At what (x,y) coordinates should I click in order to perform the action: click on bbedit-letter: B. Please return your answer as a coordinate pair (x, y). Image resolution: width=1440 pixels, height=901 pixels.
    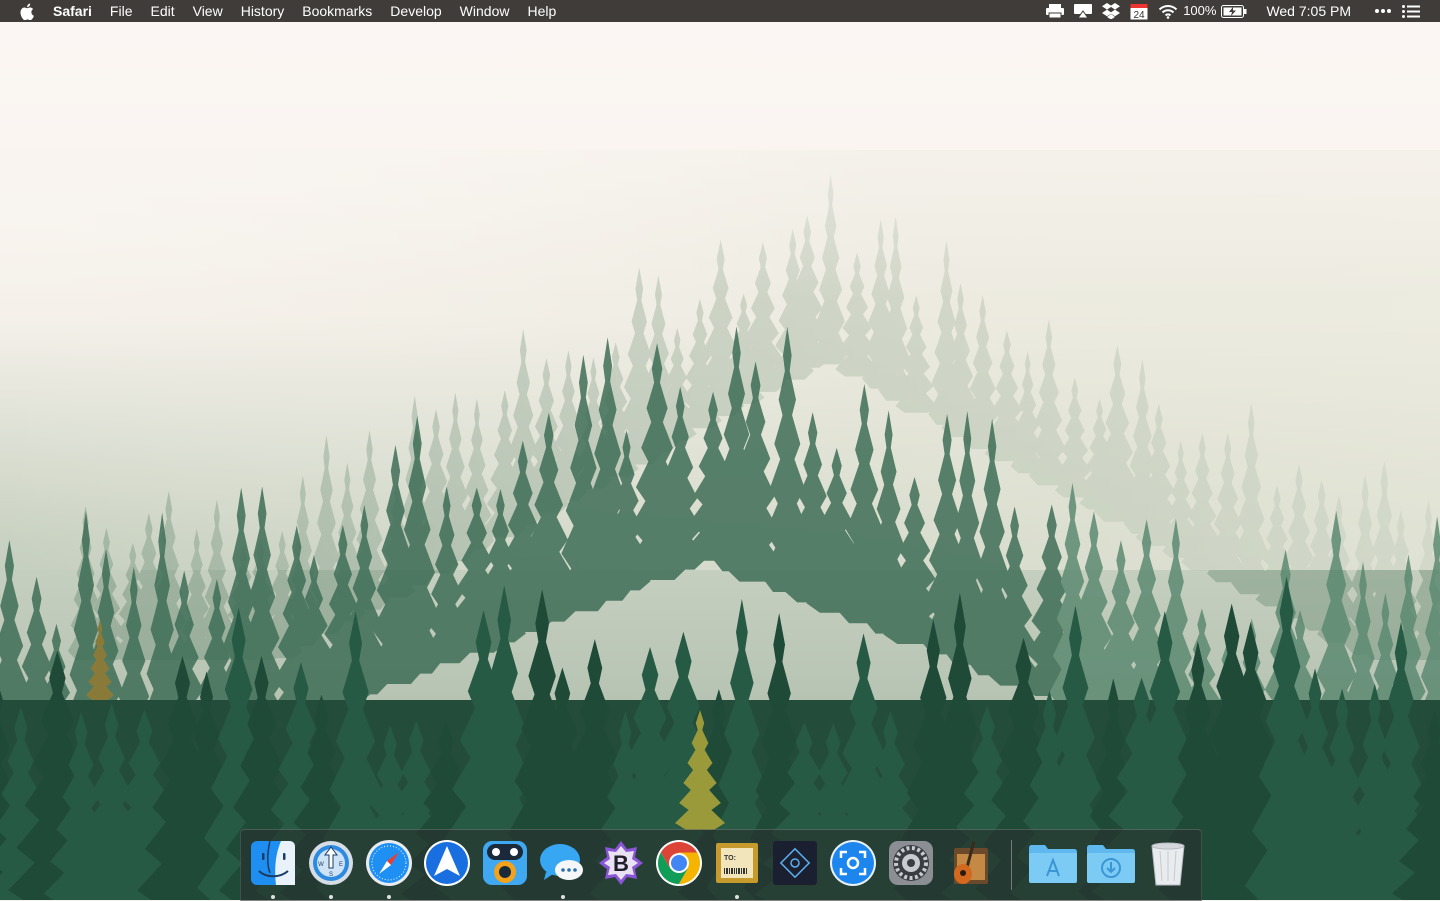
    Looking at the image, I should click on (621, 863).